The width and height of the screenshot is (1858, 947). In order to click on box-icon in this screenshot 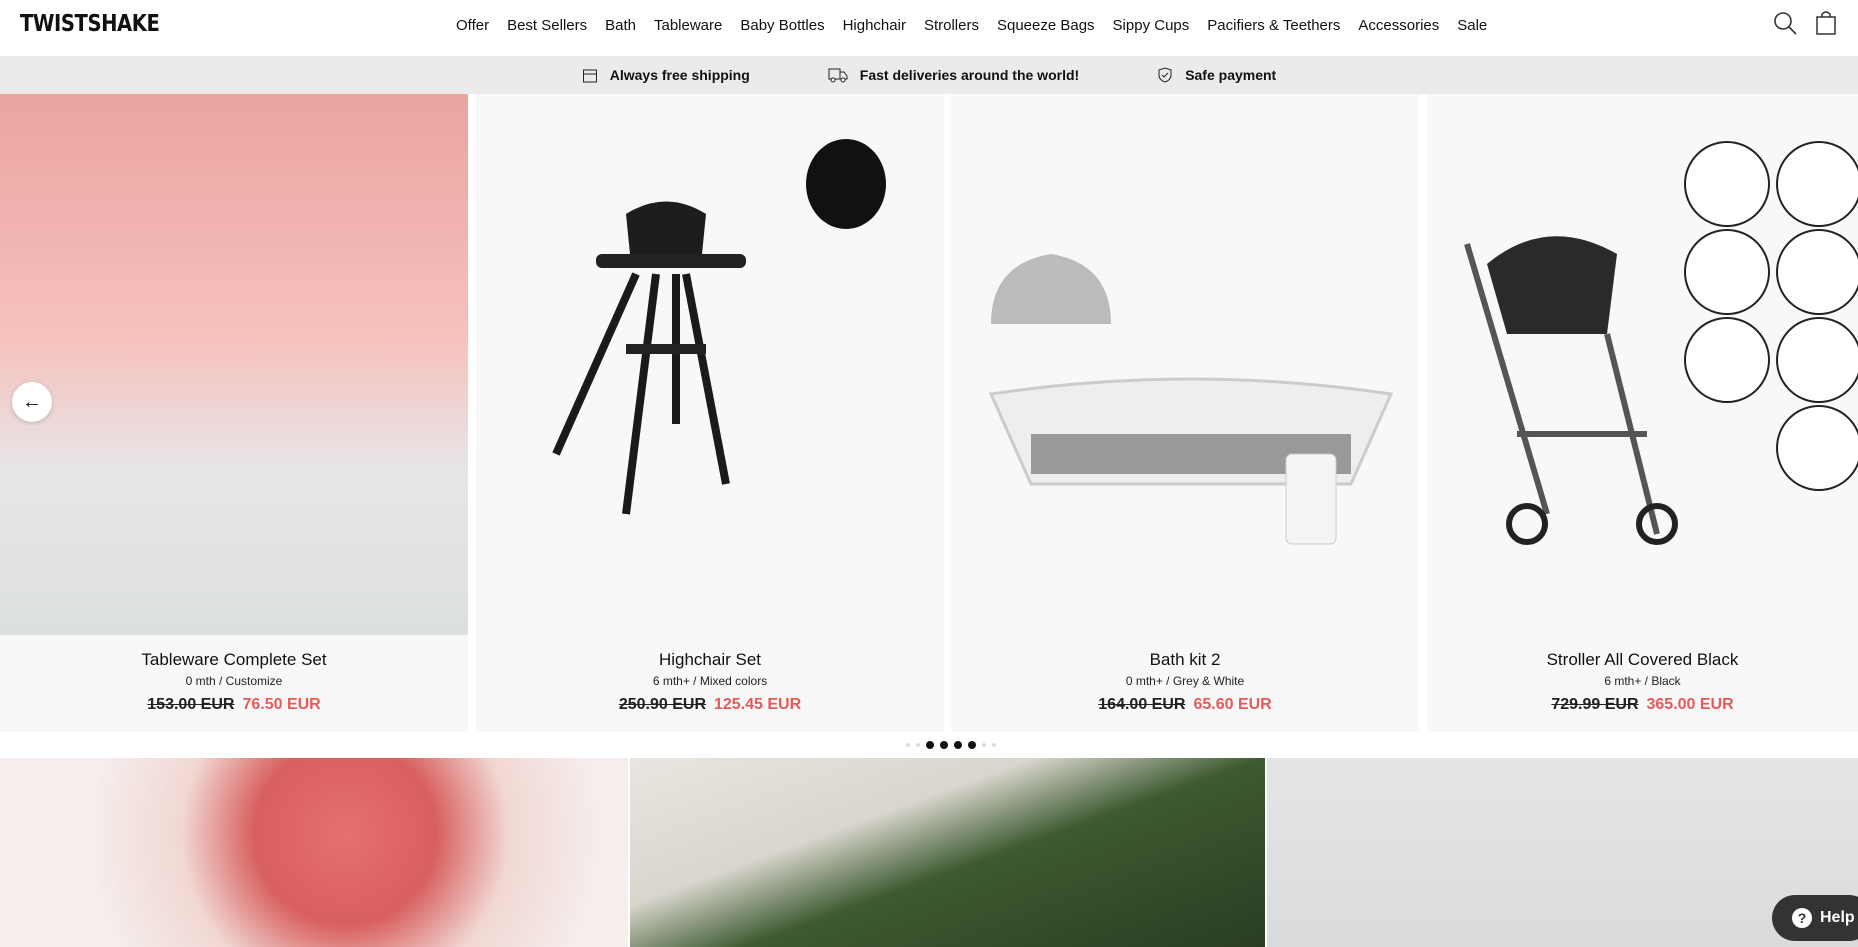, I will do `click(589, 76)`.